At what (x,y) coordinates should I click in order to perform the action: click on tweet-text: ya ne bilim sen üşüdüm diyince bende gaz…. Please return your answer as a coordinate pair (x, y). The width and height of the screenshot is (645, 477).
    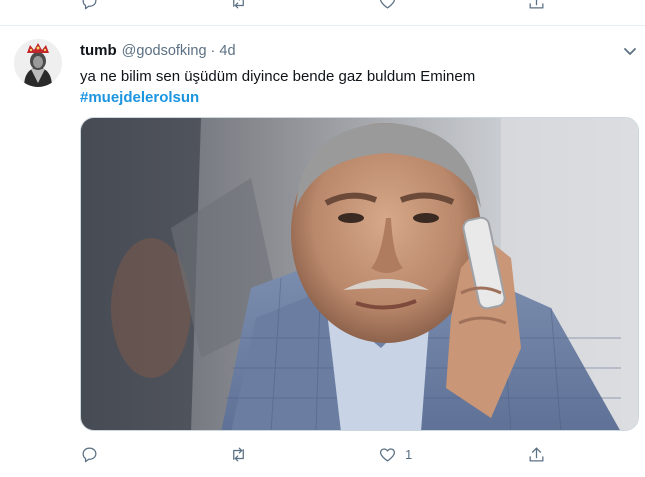
    Looking at the image, I should click on (278, 76).